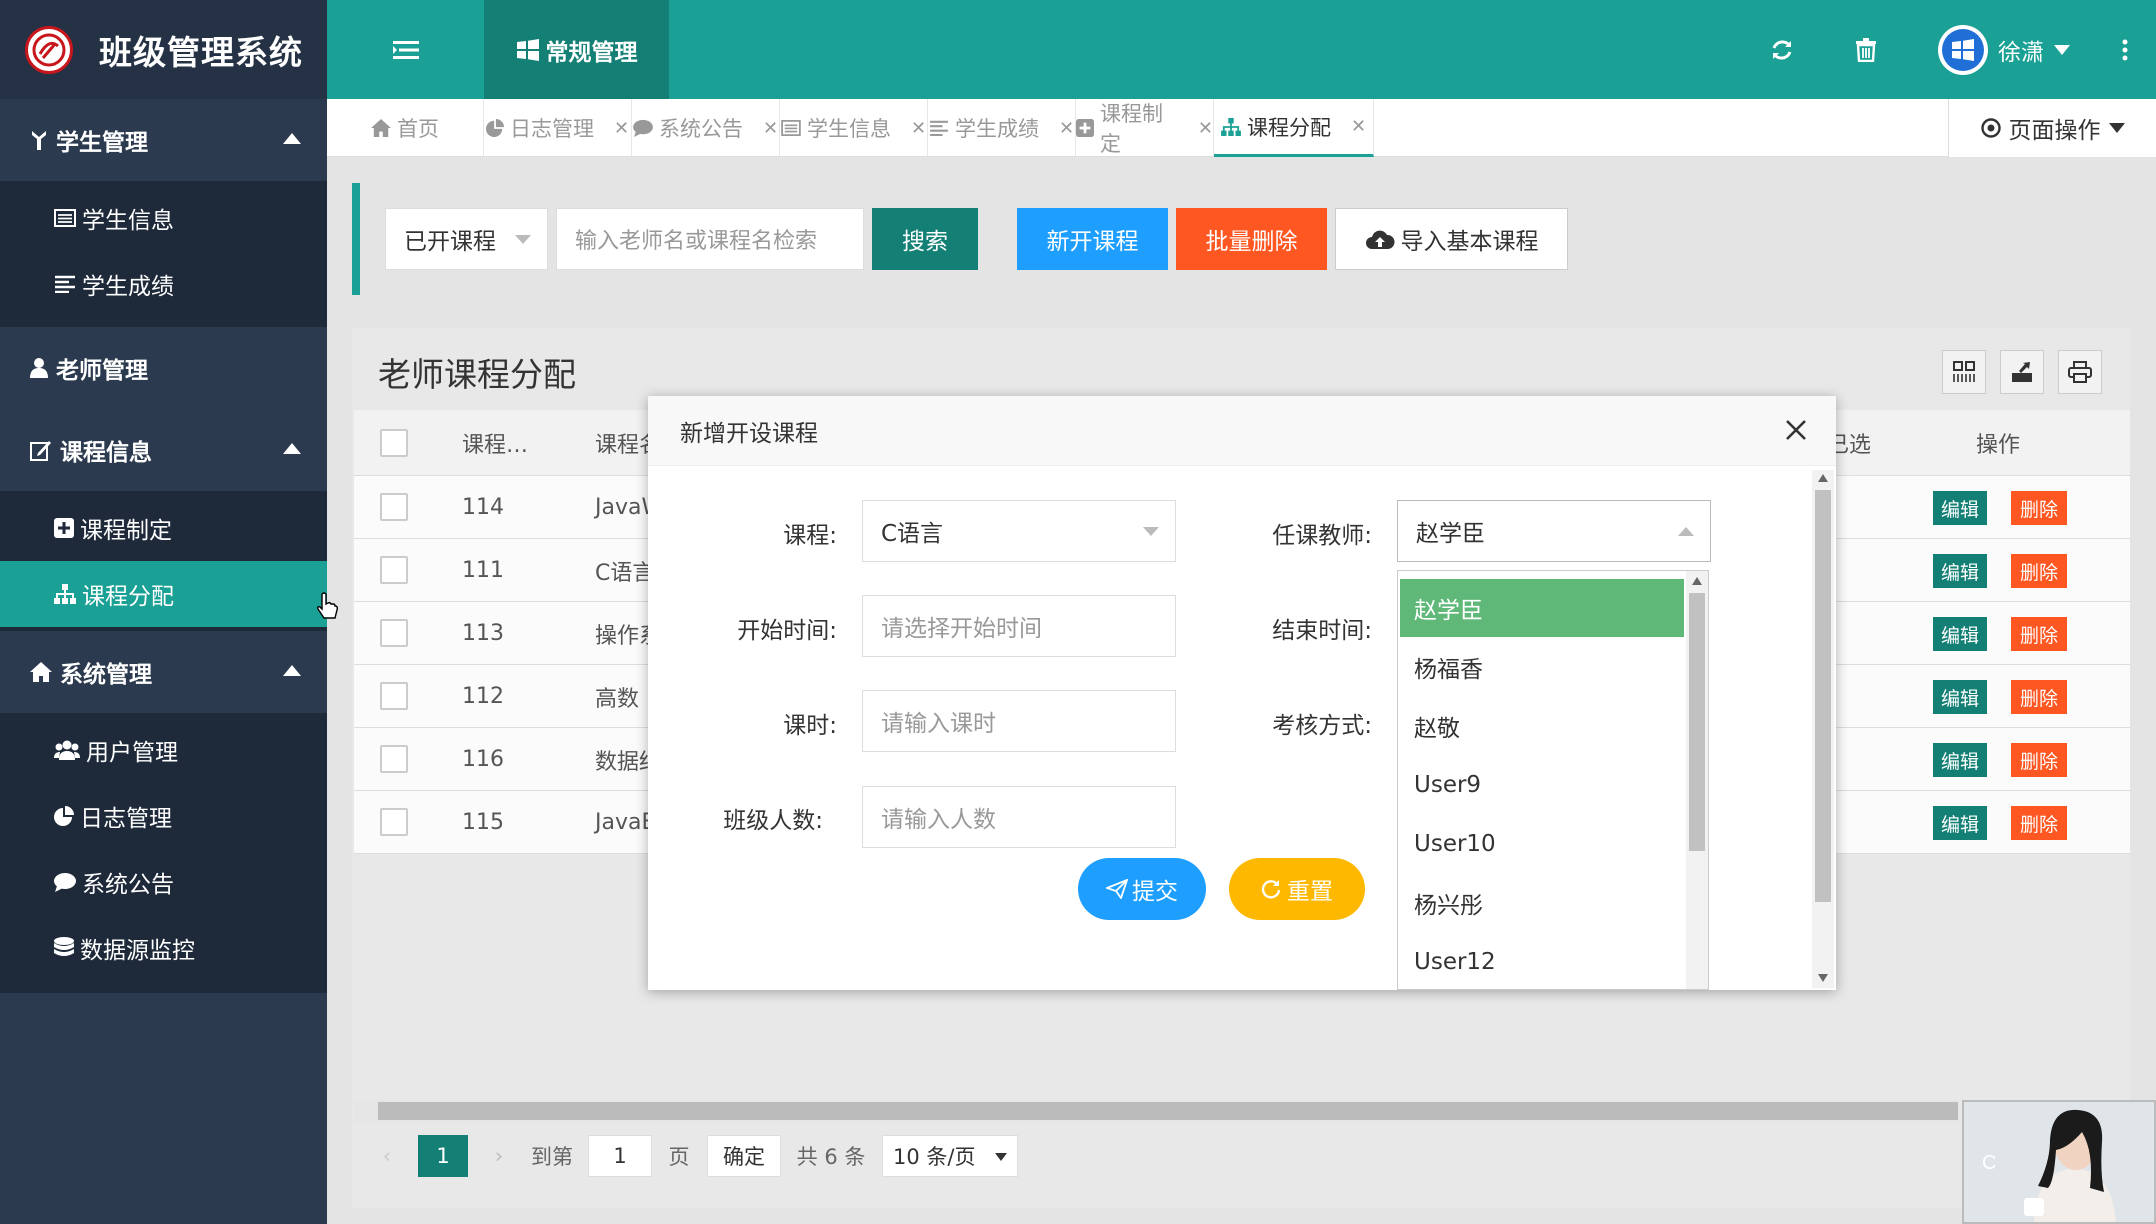 The height and width of the screenshot is (1224, 2156). What do you see at coordinates (2059, 1162) in the screenshot?
I see `floating-photo-widget: C` at bounding box center [2059, 1162].